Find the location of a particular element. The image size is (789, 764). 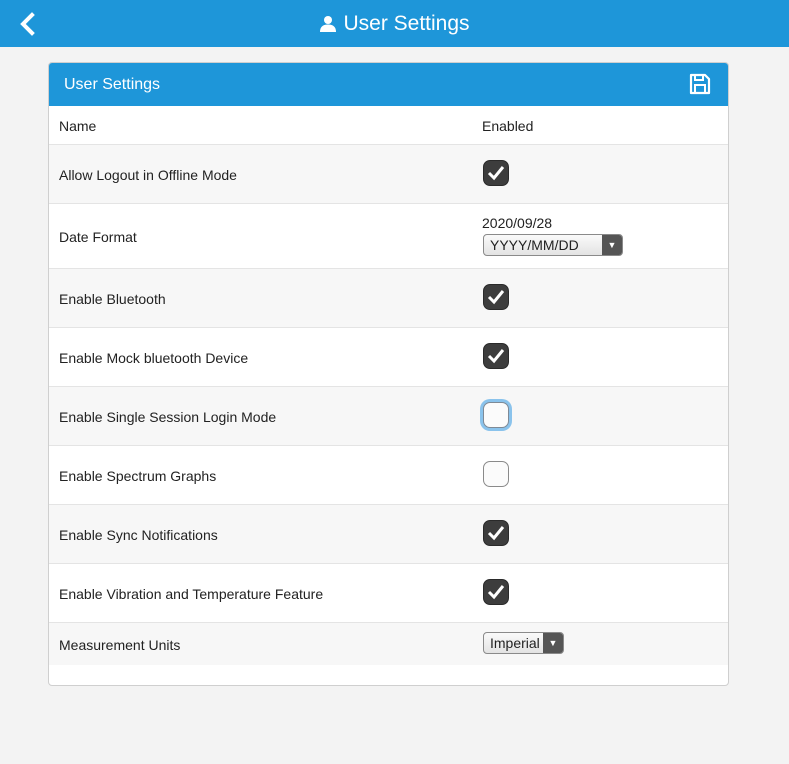

setting-label: Enable Sync Notifications is located at coordinates (138, 535).